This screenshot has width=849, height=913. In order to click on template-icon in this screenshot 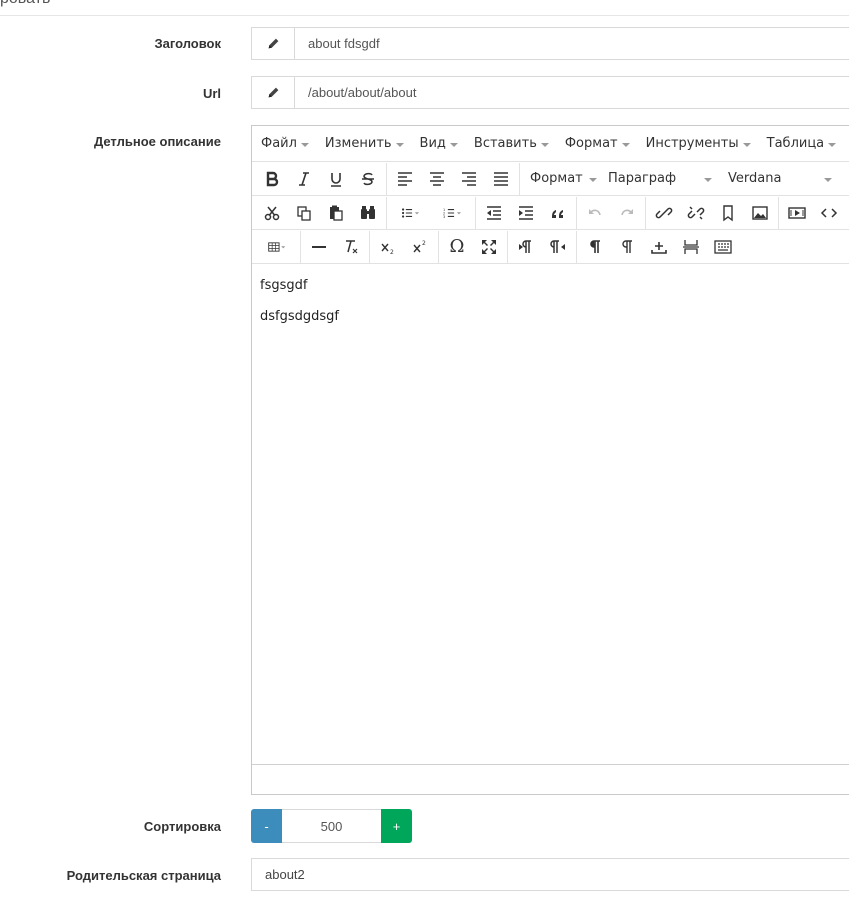, I will do `click(723, 246)`.